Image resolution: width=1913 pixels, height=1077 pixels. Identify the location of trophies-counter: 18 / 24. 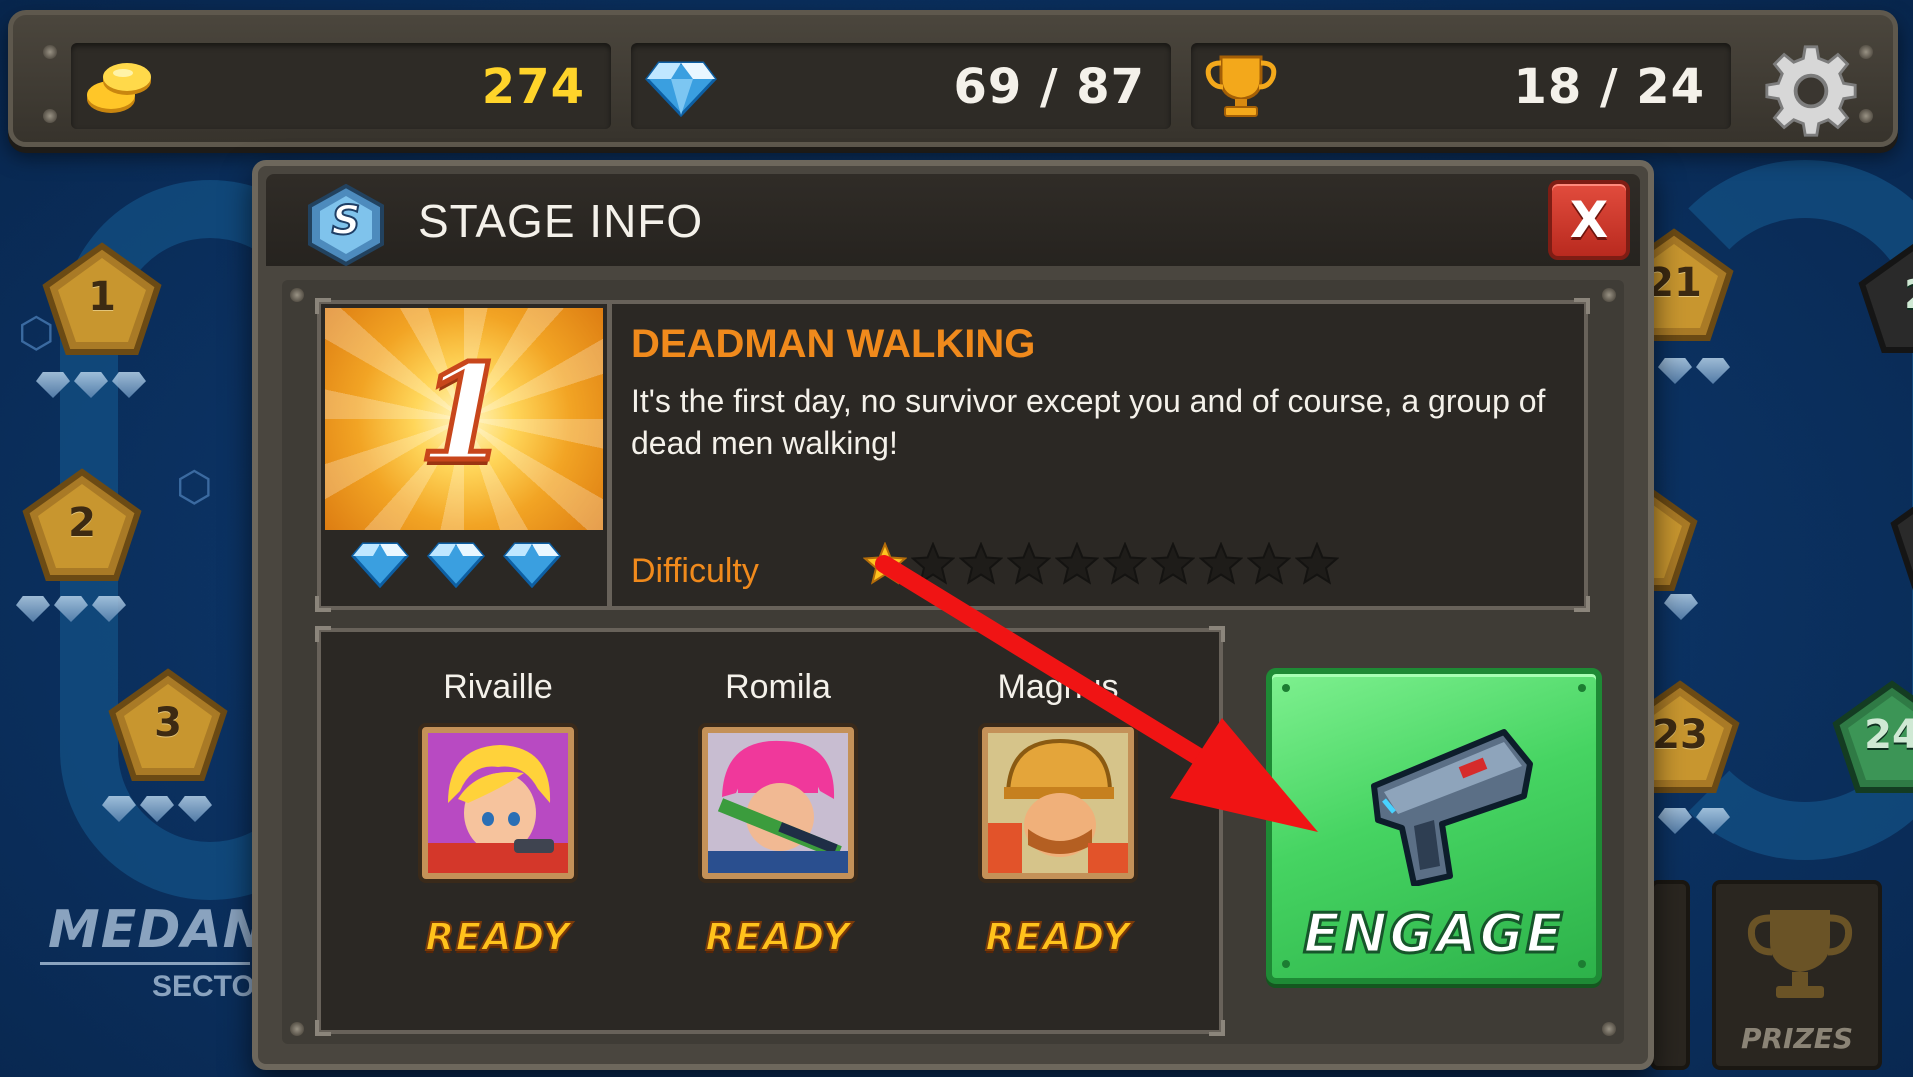
(1461, 86).